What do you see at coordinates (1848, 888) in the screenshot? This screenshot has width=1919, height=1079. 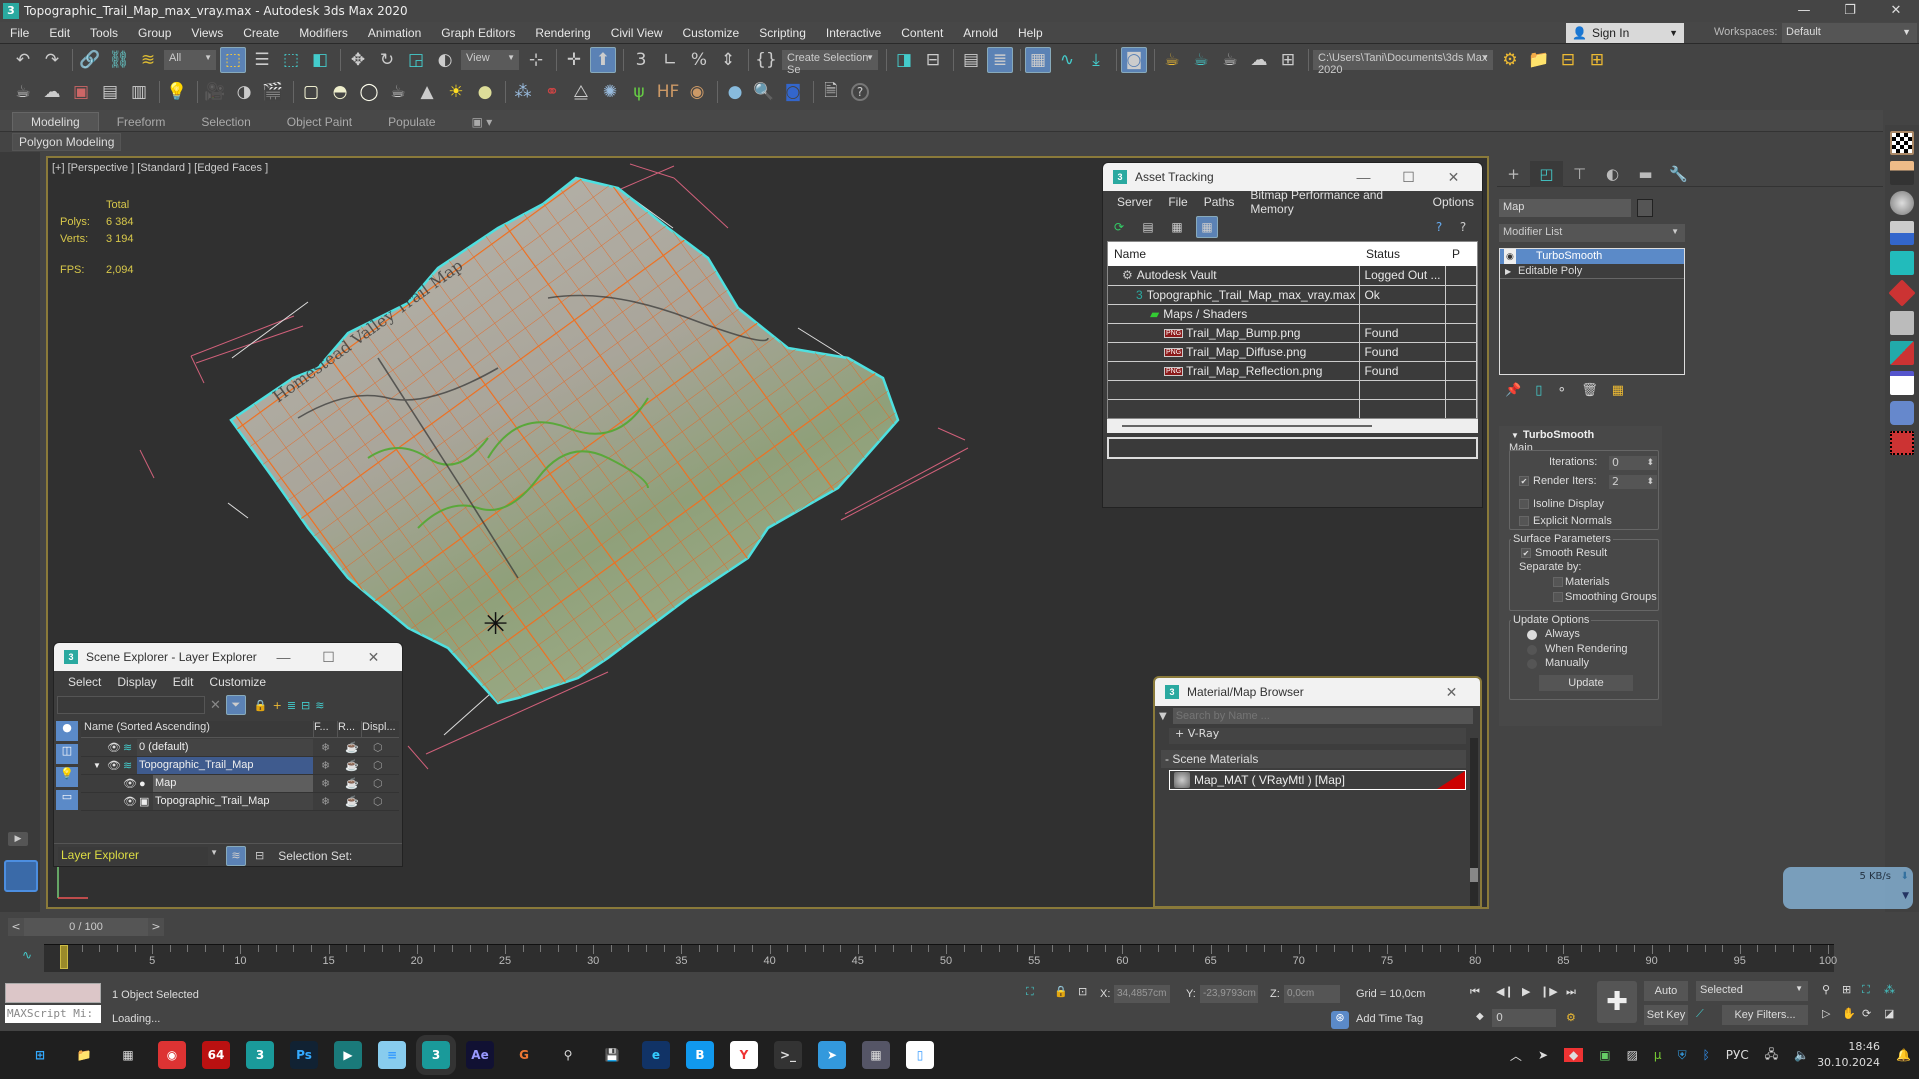 I see `network-speed-widget: 5 KB/s ⬇ ▼` at bounding box center [1848, 888].